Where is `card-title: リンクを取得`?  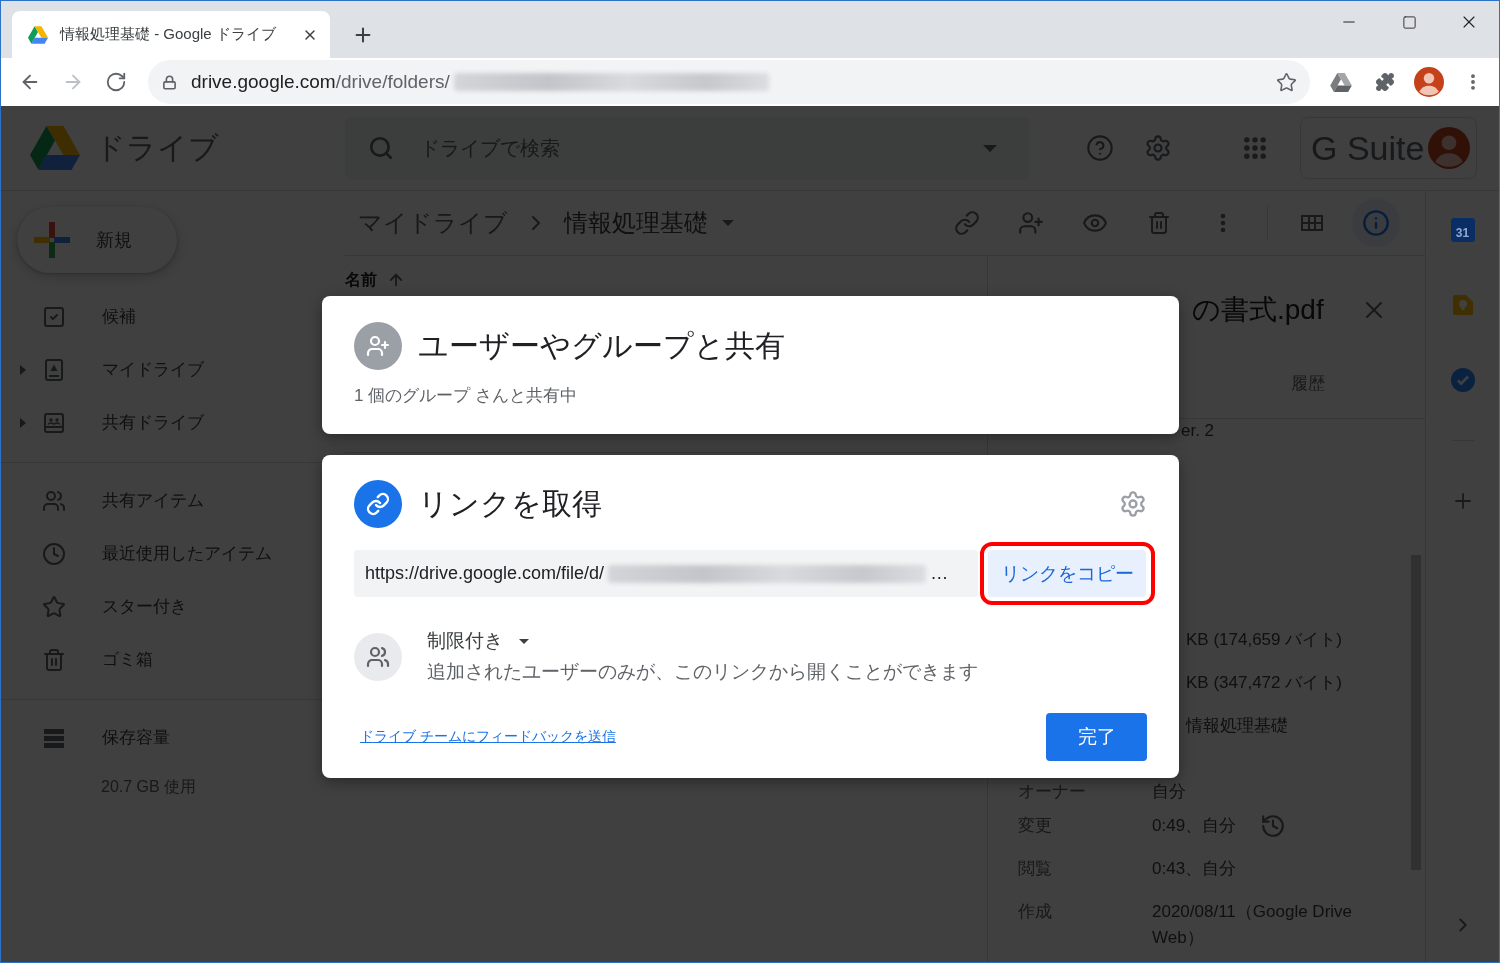 card-title: リンクを取得 is located at coordinates (510, 504).